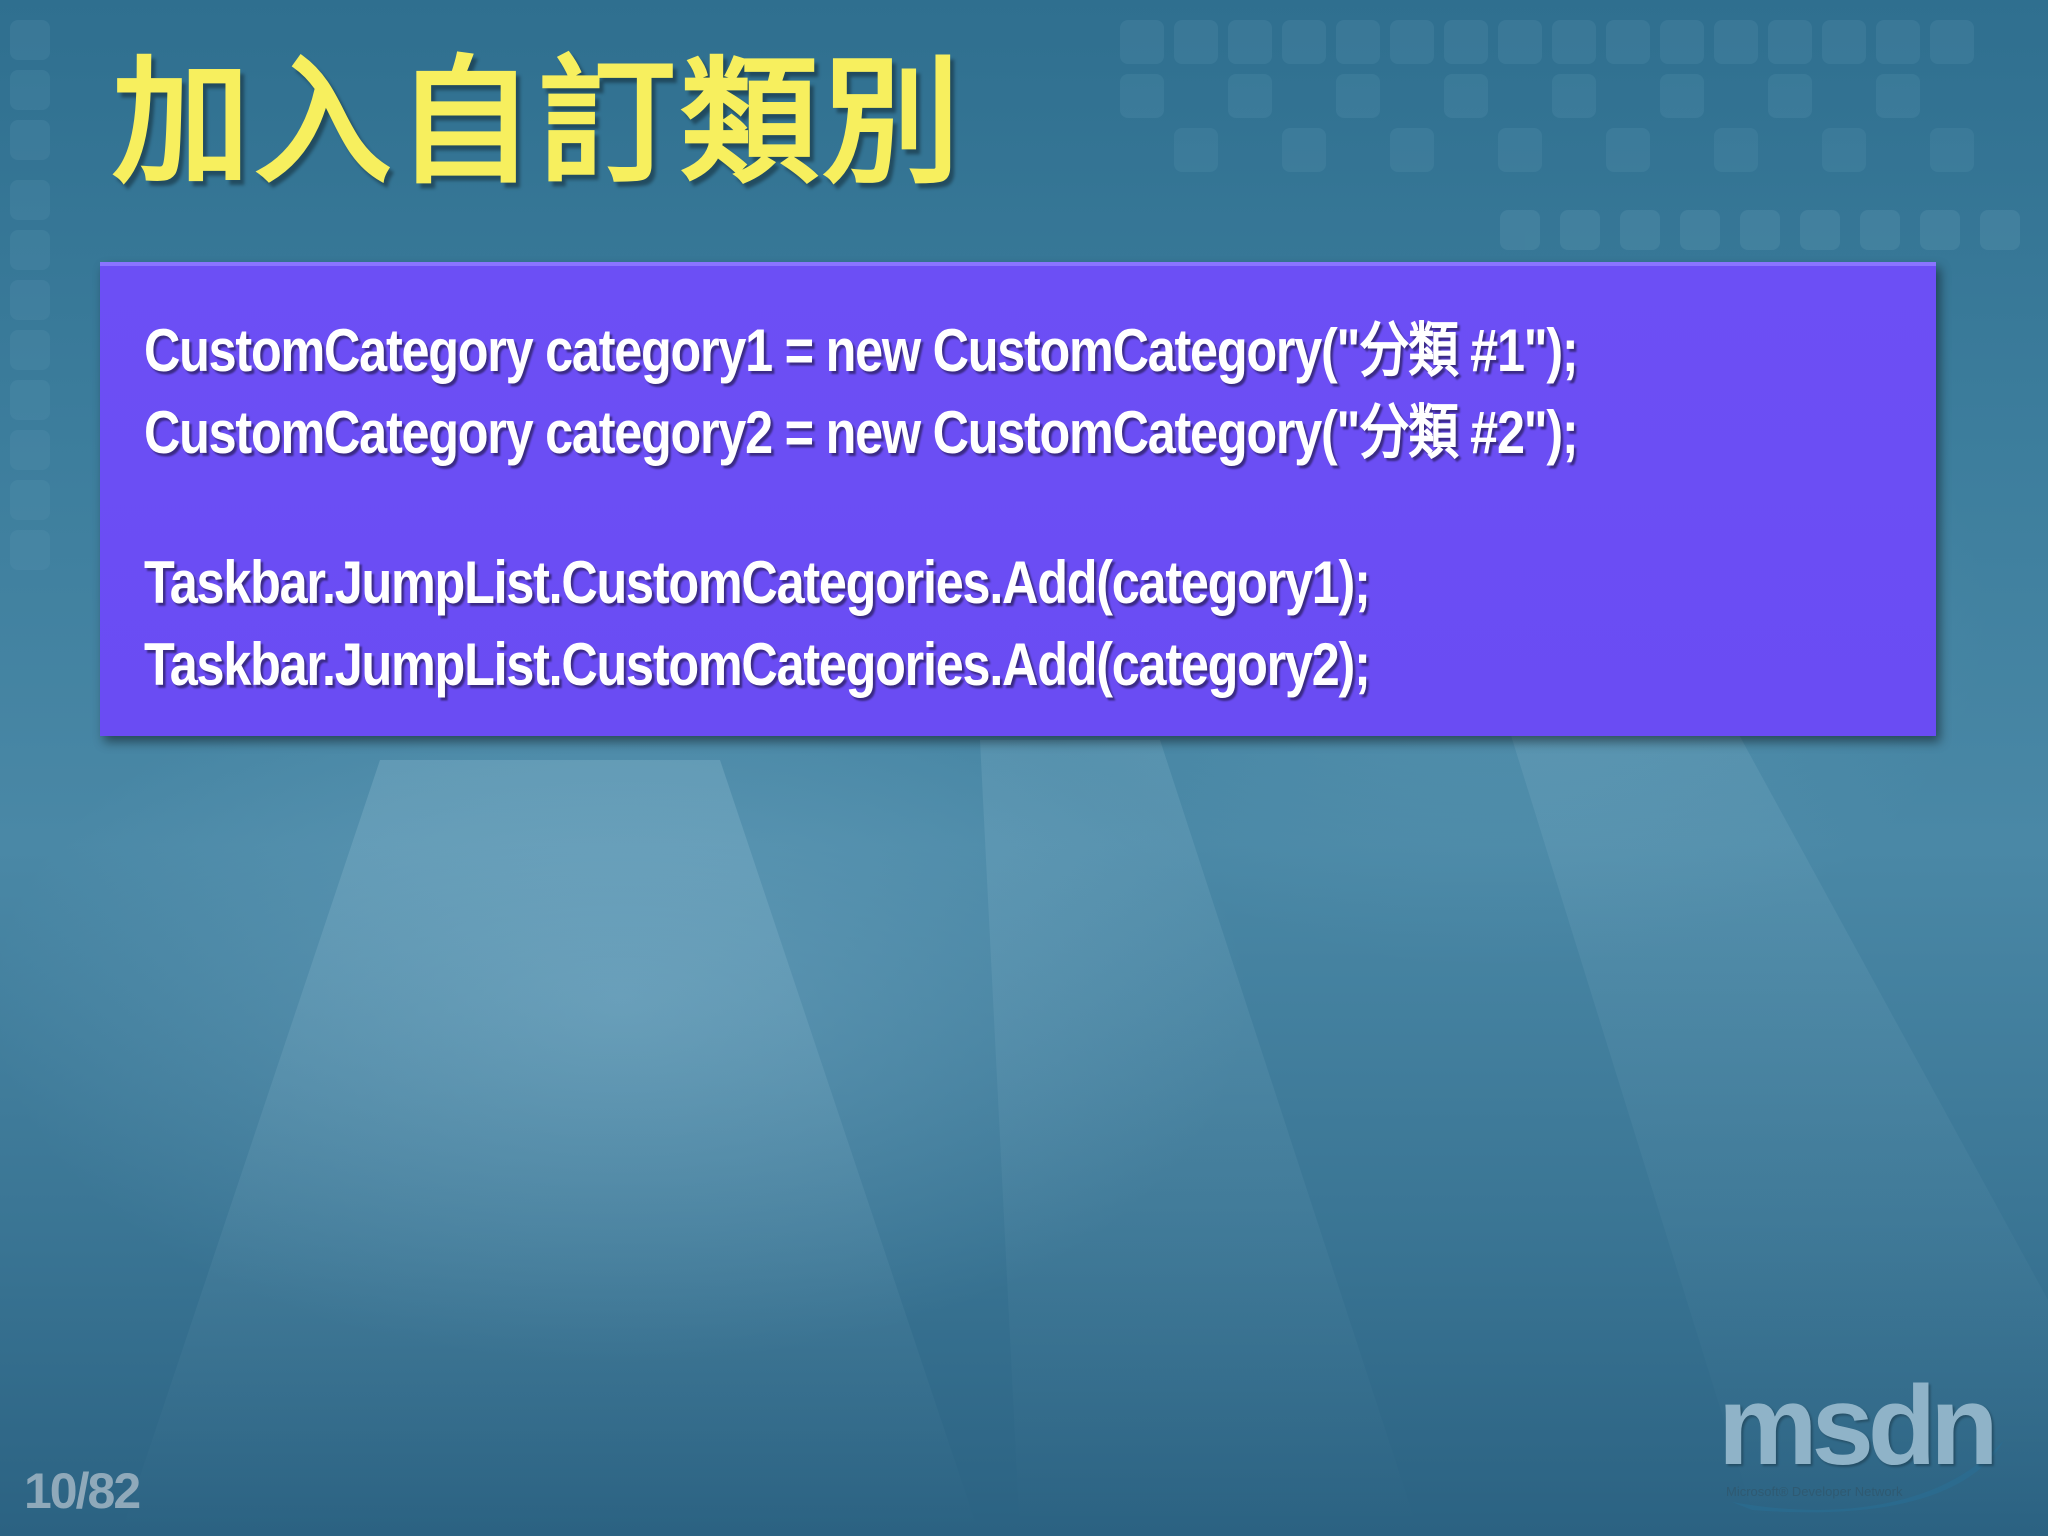 Image resolution: width=2048 pixels, height=1536 pixels. What do you see at coordinates (82, 1491) in the screenshot?
I see `page-number: 10/82` at bounding box center [82, 1491].